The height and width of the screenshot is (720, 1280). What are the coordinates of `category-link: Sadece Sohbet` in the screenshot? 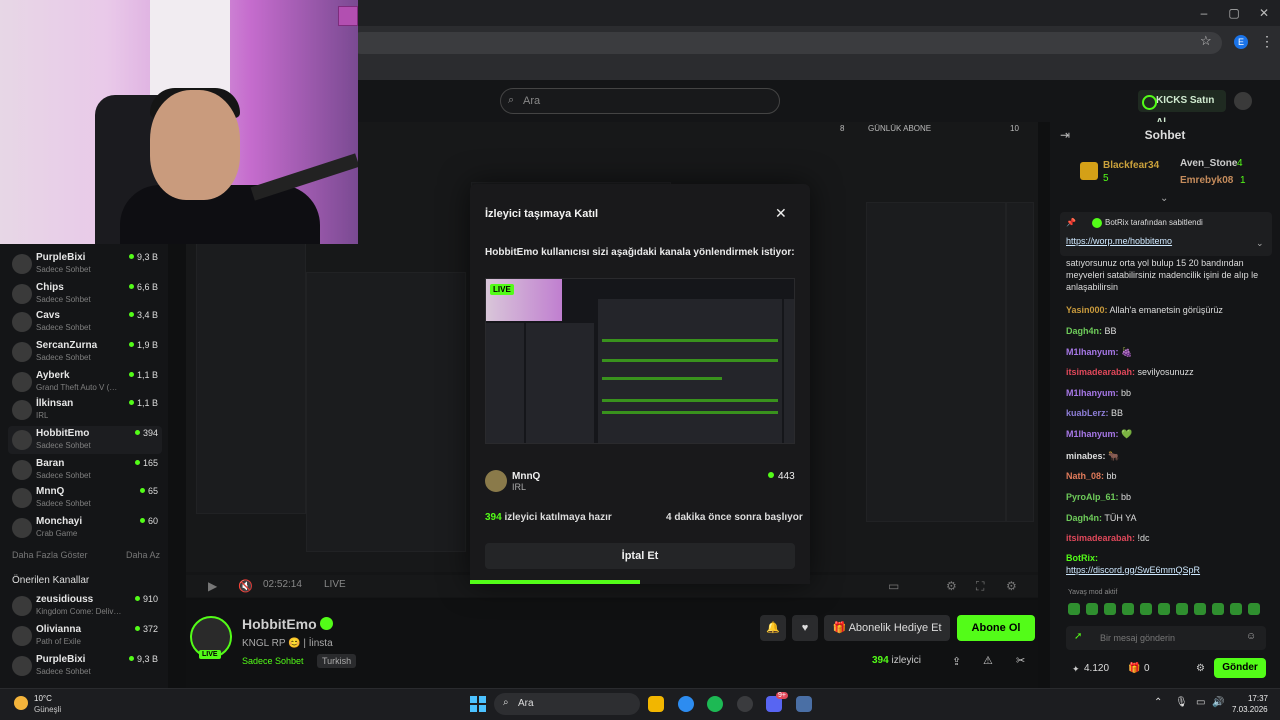 It's located at (273, 661).